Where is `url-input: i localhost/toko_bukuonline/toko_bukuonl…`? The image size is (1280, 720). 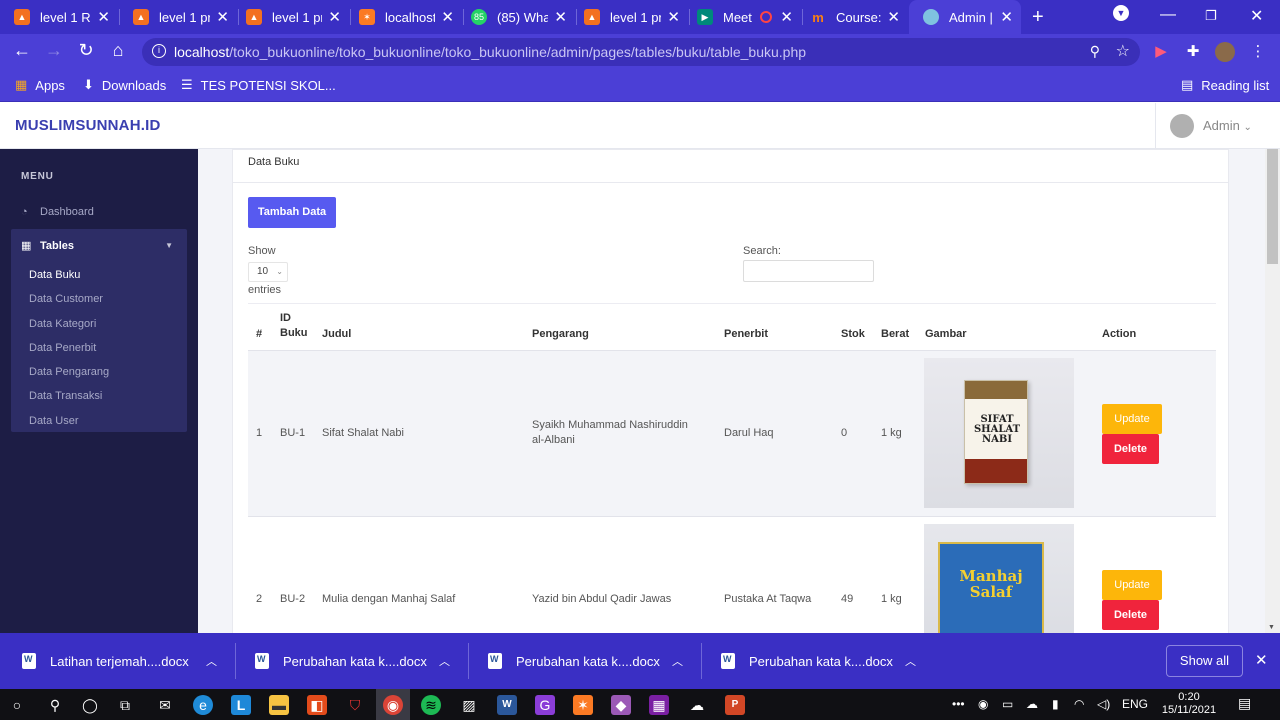
url-input: i localhost/toko_bukuonline/toko_bukuonl… is located at coordinates (641, 52).